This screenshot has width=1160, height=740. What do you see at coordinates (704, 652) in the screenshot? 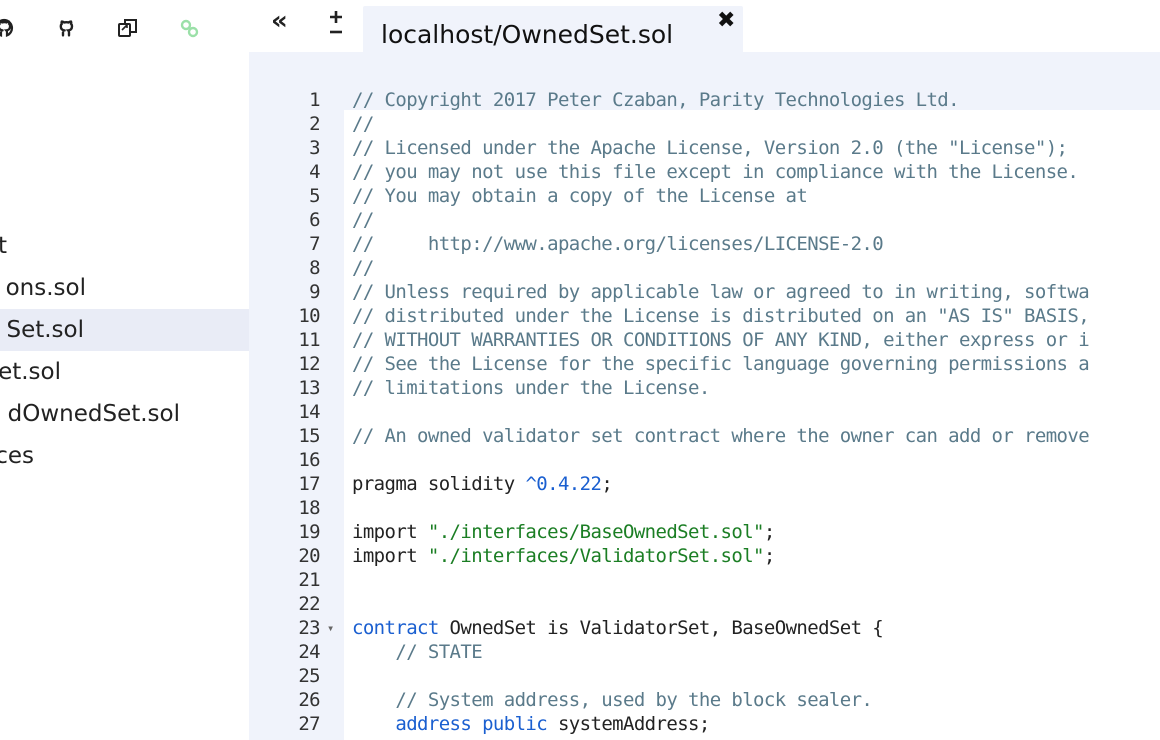
I see `code-line: 24 // STATE` at bounding box center [704, 652].